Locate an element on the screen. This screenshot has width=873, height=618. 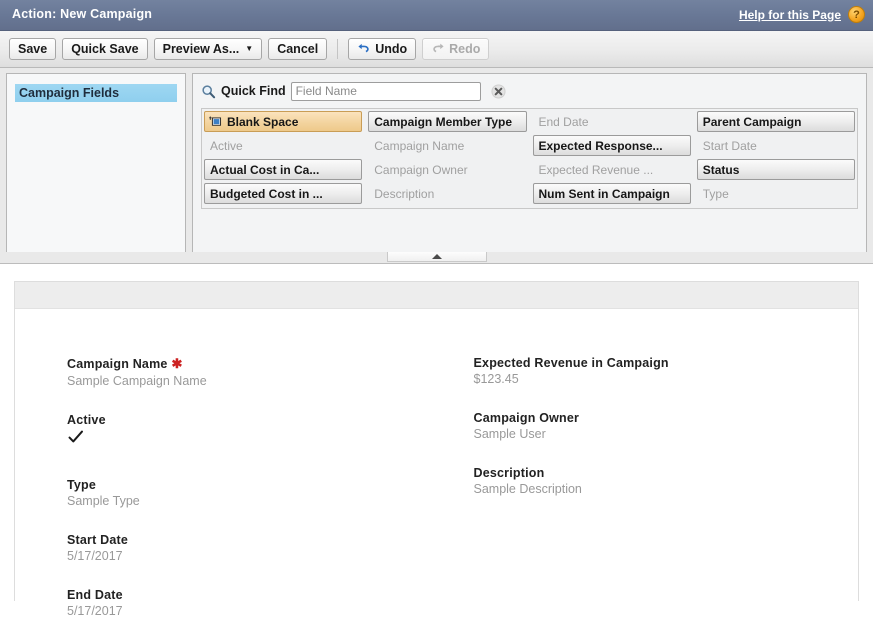
redo-button: Redo is located at coordinates (456, 49).